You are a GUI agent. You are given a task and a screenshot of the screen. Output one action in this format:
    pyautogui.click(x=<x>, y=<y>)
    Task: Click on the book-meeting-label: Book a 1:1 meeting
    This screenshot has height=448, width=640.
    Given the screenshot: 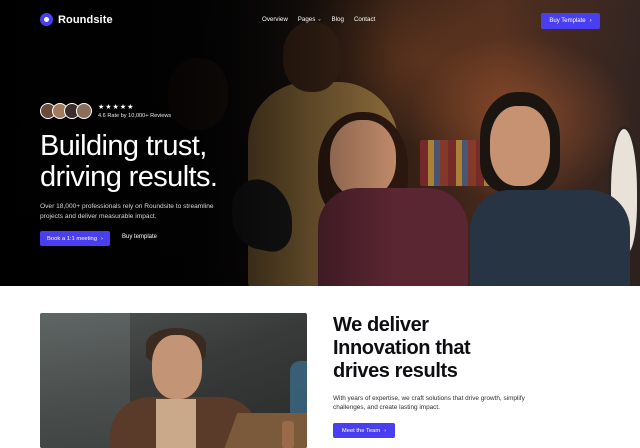 What is the action you would take?
    pyautogui.click(x=72, y=238)
    